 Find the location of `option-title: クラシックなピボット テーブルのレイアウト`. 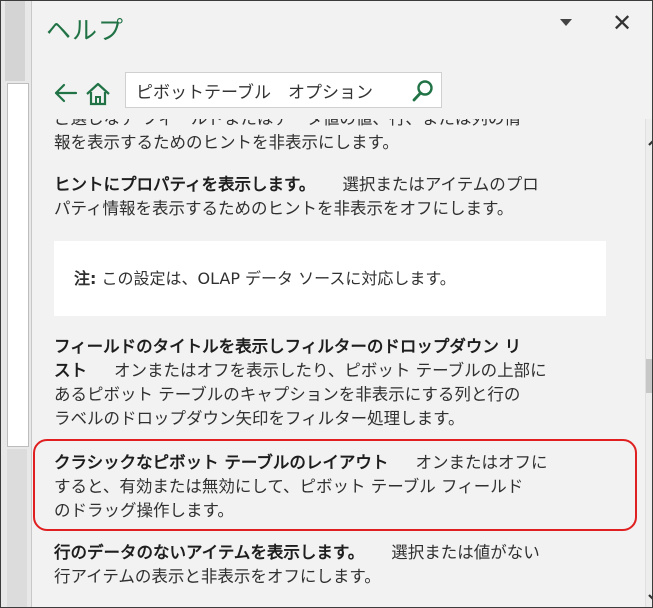

option-title: クラシックなピボット テーブルのレイアウト is located at coordinates (221, 462).